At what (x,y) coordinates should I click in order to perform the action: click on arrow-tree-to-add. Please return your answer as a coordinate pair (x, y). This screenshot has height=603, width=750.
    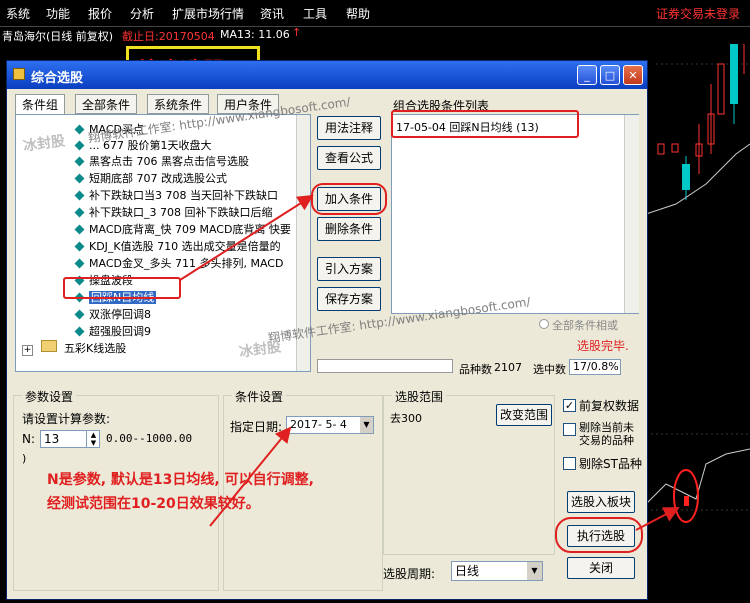
    Looking at the image, I should click on (246, 237).